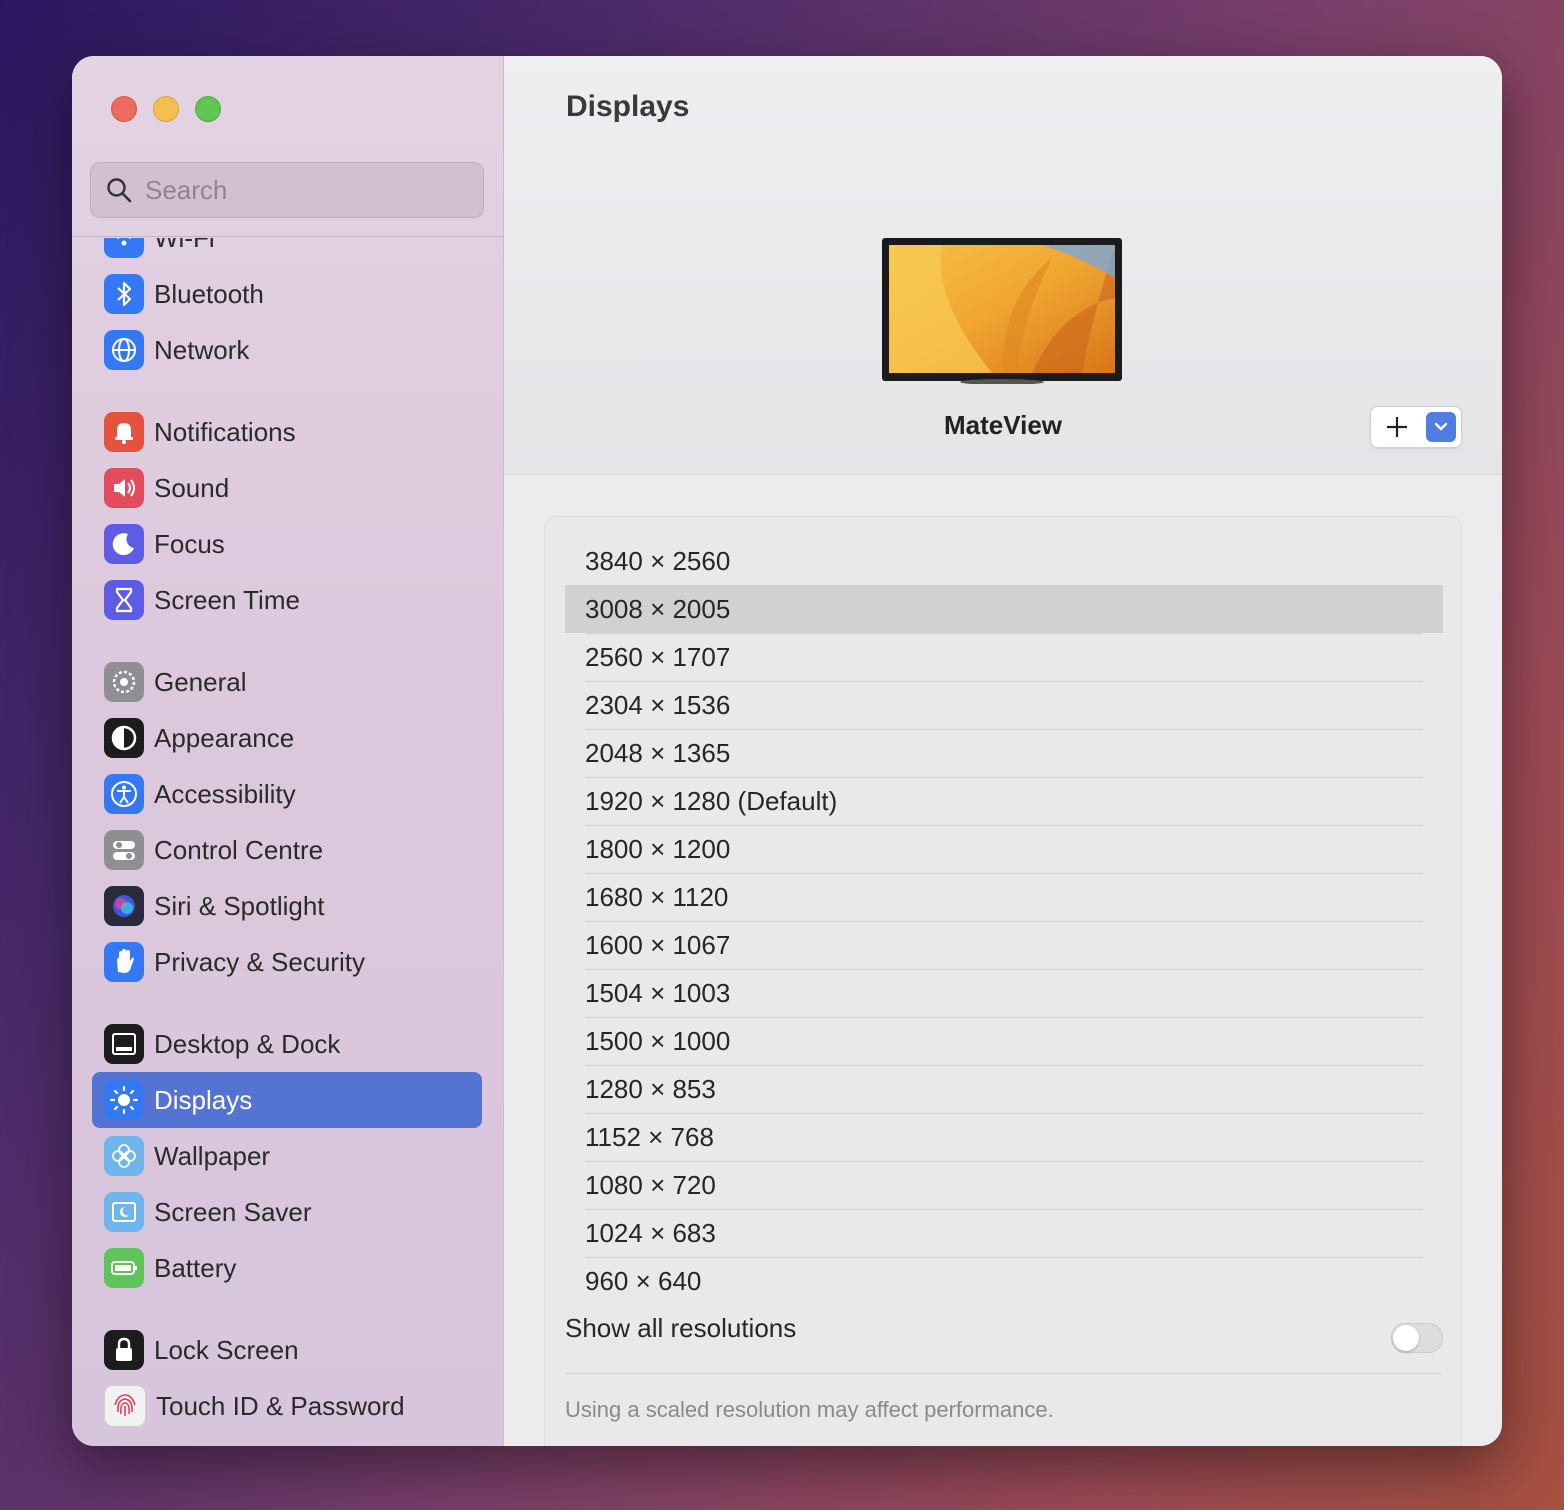 The image size is (1564, 1510). I want to click on resolution-label: 1024 × 683, so click(650, 1232).